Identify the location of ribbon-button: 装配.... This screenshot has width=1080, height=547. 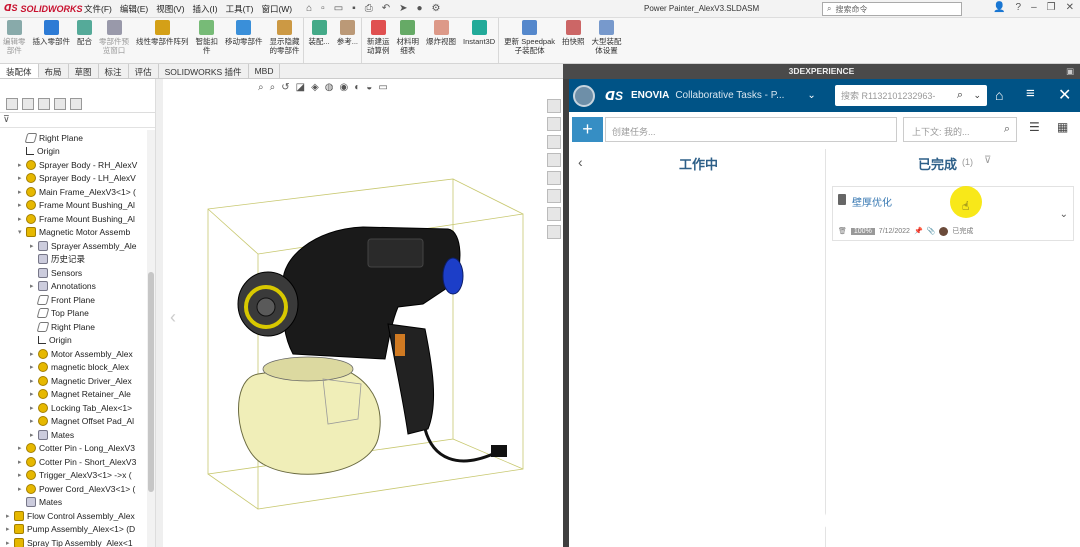
(320, 40).